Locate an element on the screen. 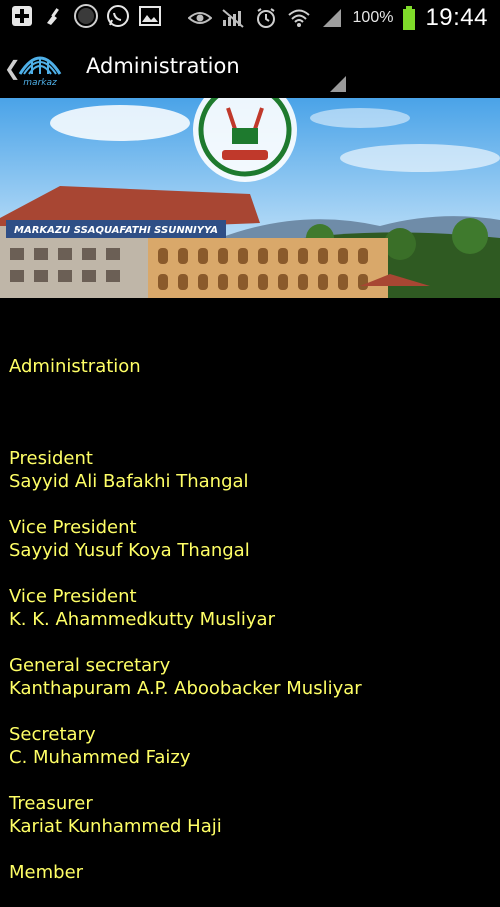 The image size is (500, 907). status-bar: 100% 19:44 is located at coordinates (250, 18).